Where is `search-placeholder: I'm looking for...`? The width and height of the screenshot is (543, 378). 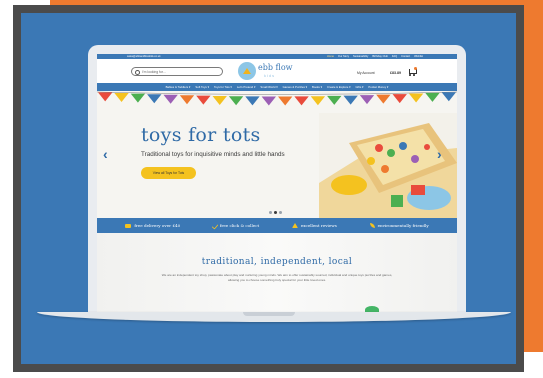 search-placeholder: I'm looking for... is located at coordinates (154, 72).